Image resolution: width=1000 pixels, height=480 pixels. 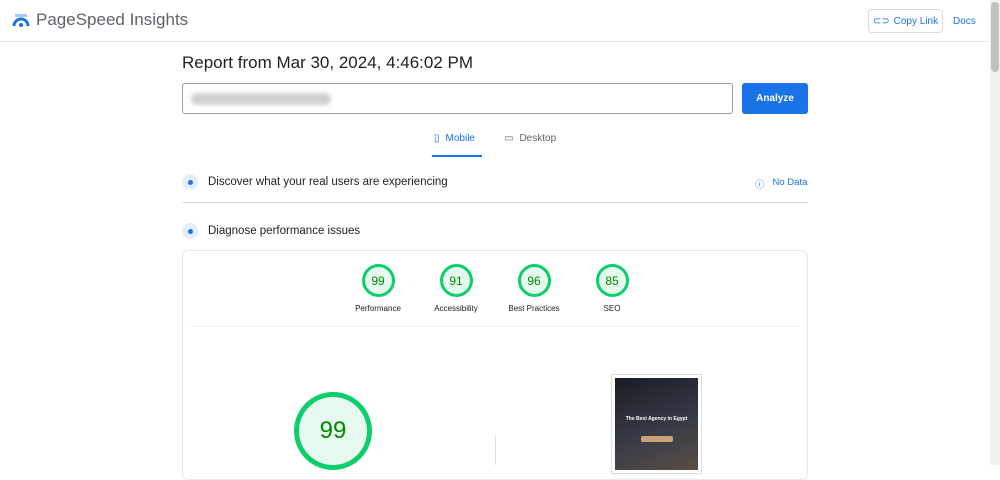 I want to click on app-title: PageSpeed Insights, so click(x=112, y=19).